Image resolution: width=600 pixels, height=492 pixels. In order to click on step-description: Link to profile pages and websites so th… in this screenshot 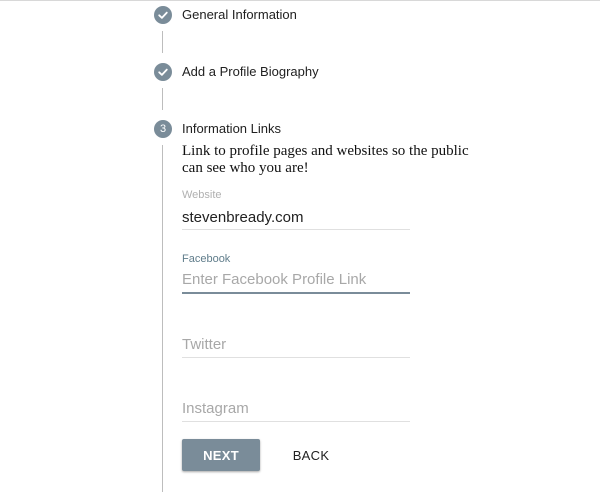, I will do `click(325, 159)`.